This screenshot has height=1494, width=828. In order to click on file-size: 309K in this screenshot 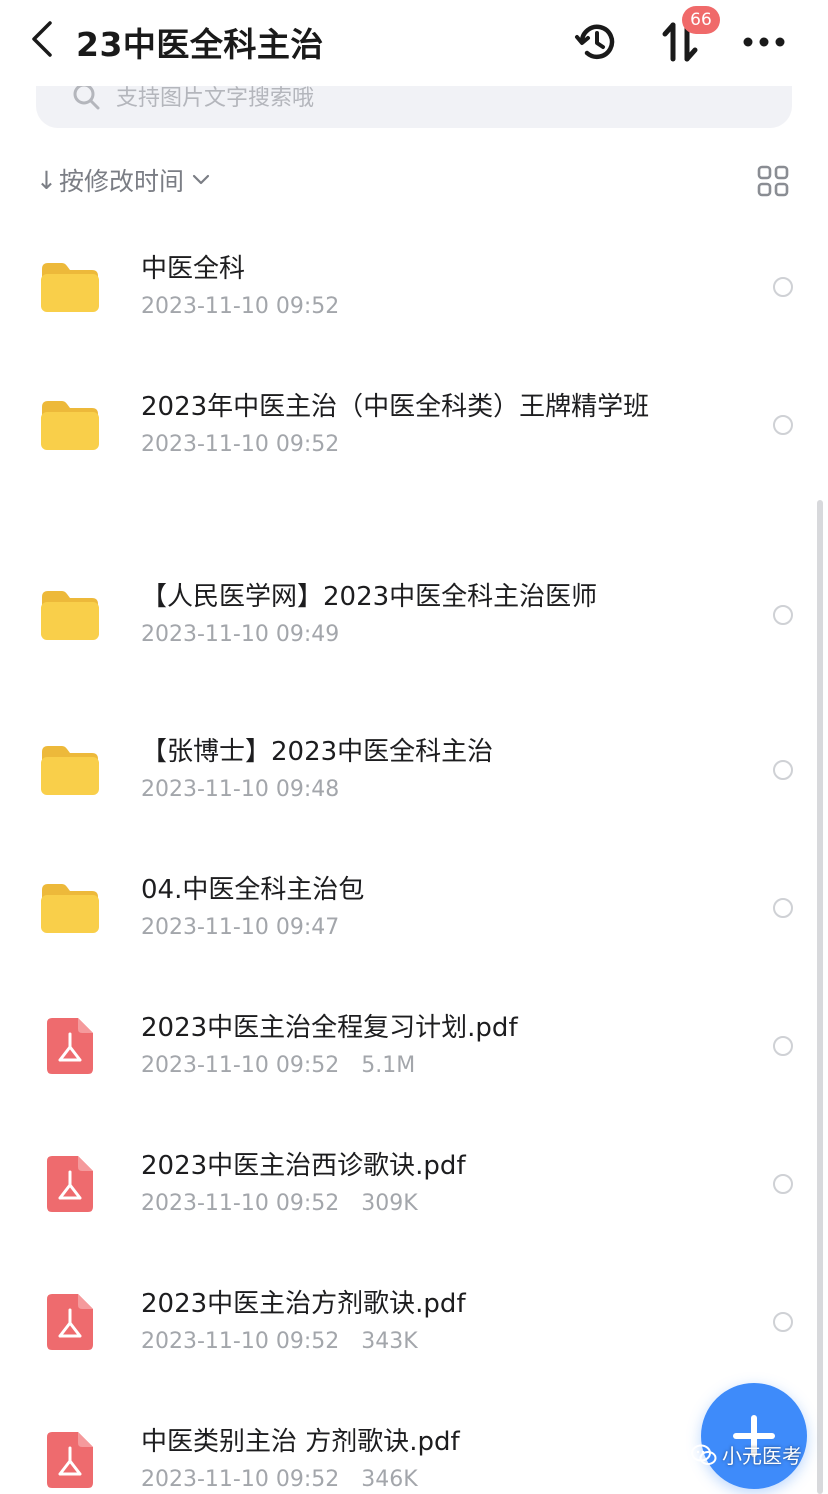, I will do `click(389, 1203)`.